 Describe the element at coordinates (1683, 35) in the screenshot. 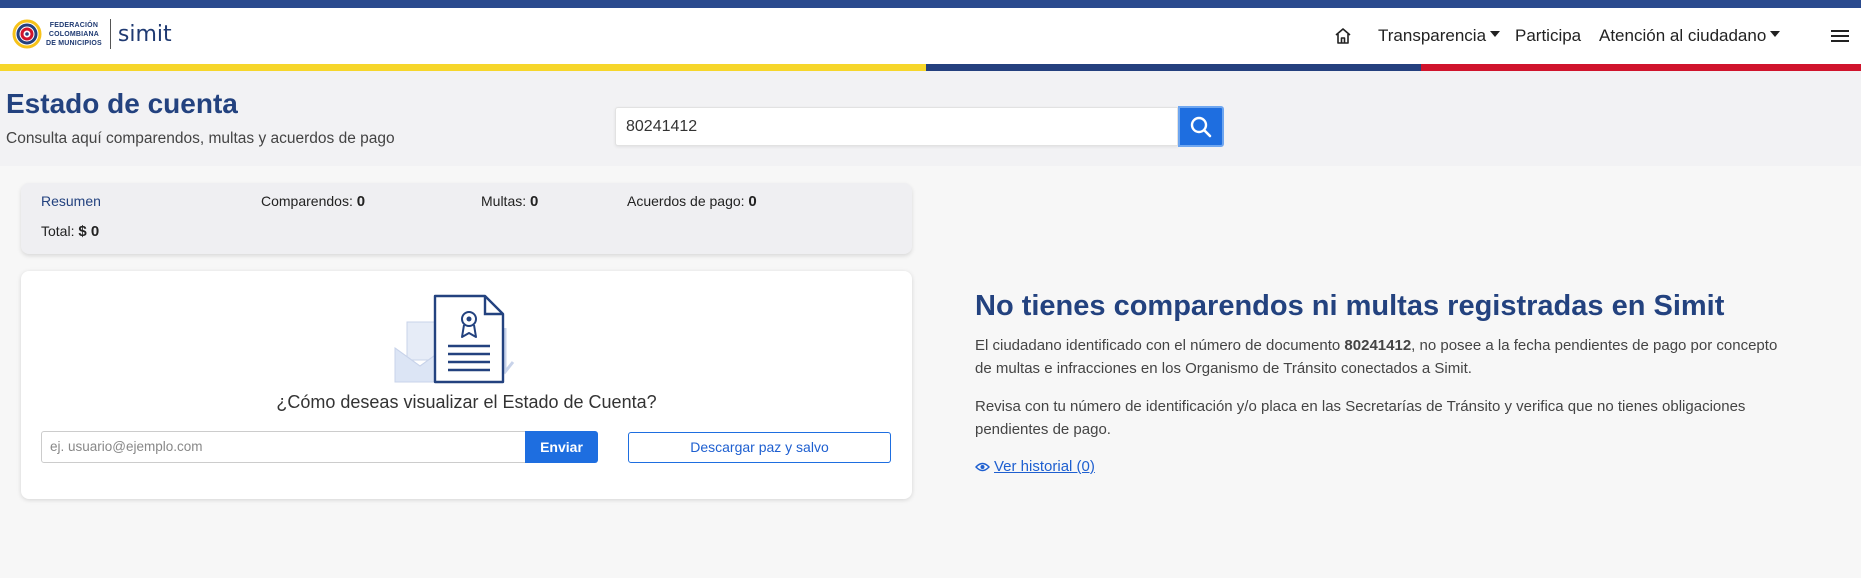

I see `nav-atencion-label: Atención al ciudadano` at that location.